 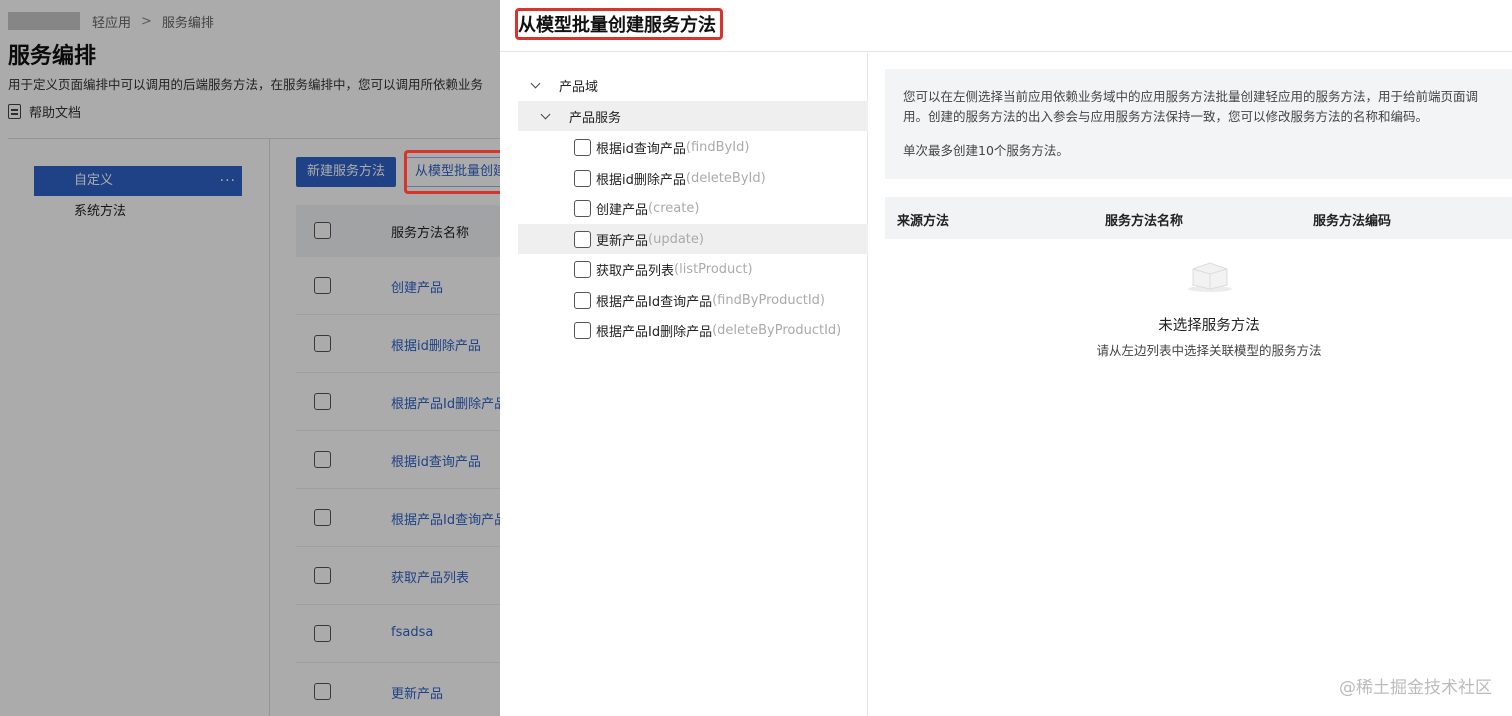 I want to click on tree-method-item: 根据id删除产品 (deleteById), so click(x=693, y=178).